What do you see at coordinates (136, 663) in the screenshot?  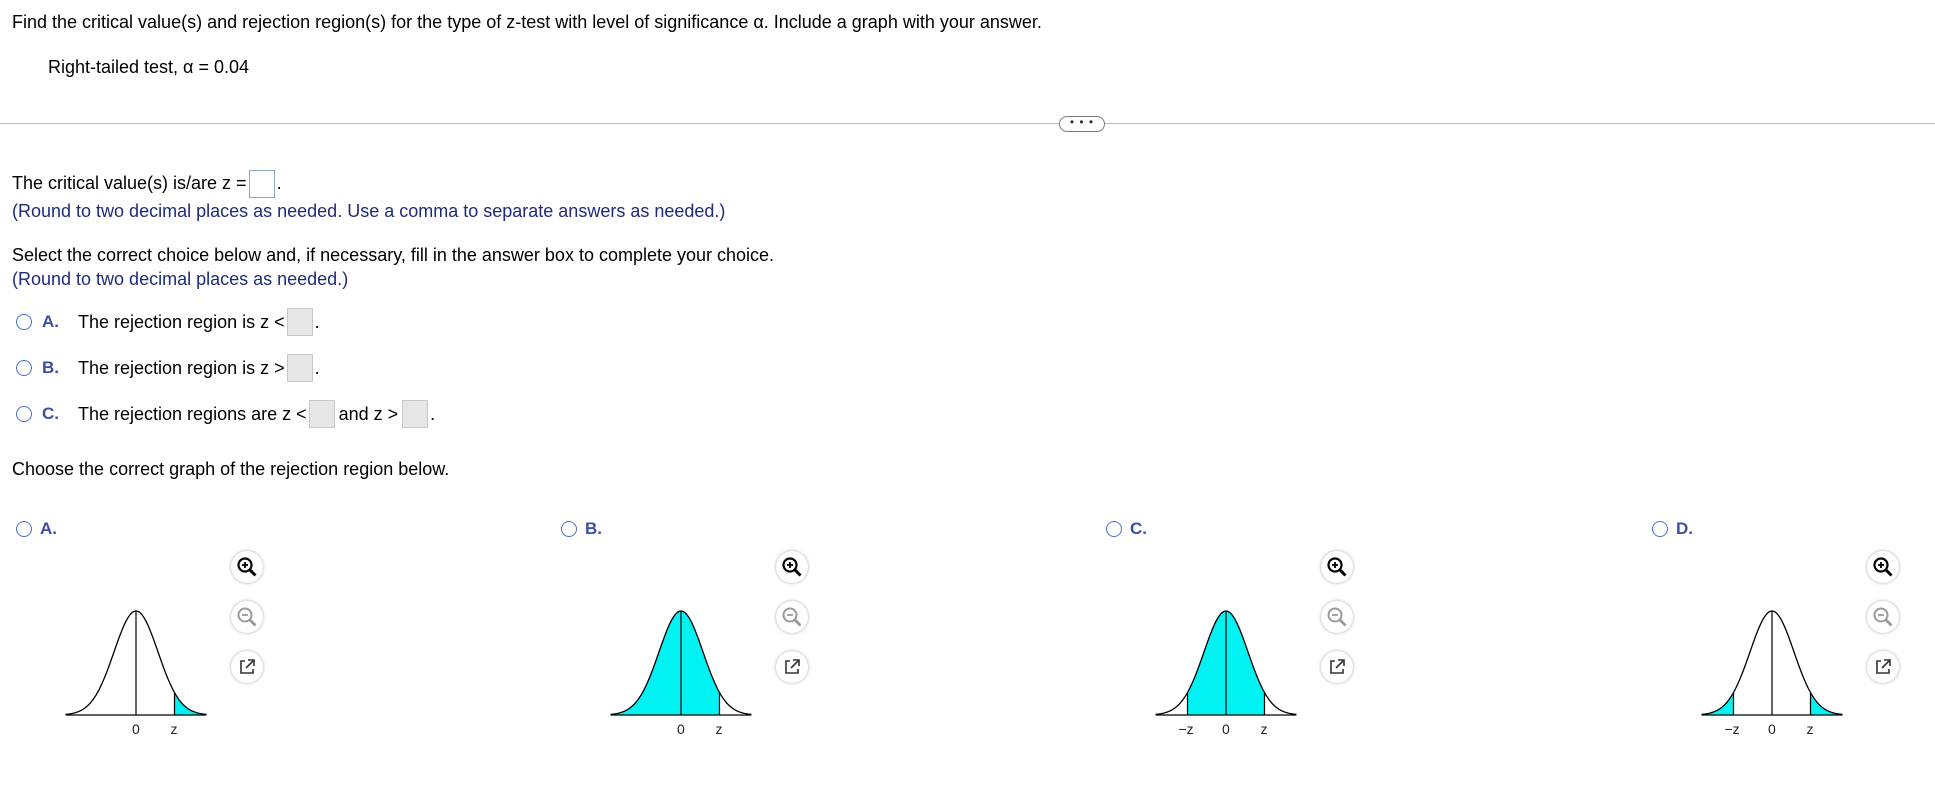 I see `normal-curve-graph-a` at bounding box center [136, 663].